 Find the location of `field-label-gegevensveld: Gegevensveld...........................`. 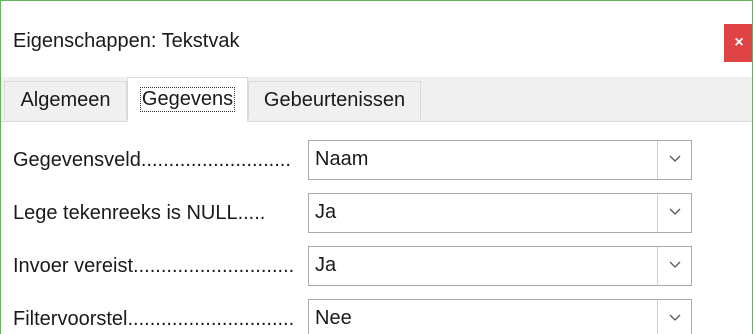

field-label-gegevensveld: Gegevensveld........................... is located at coordinates (152, 160).